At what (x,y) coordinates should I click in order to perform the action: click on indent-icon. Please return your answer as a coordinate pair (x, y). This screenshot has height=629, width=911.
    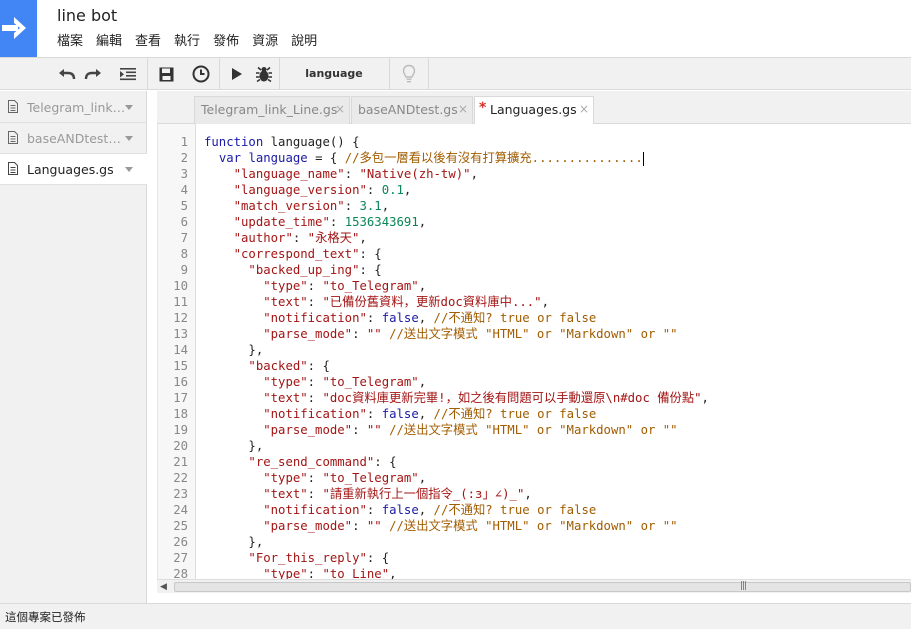
    Looking at the image, I should click on (128, 74).